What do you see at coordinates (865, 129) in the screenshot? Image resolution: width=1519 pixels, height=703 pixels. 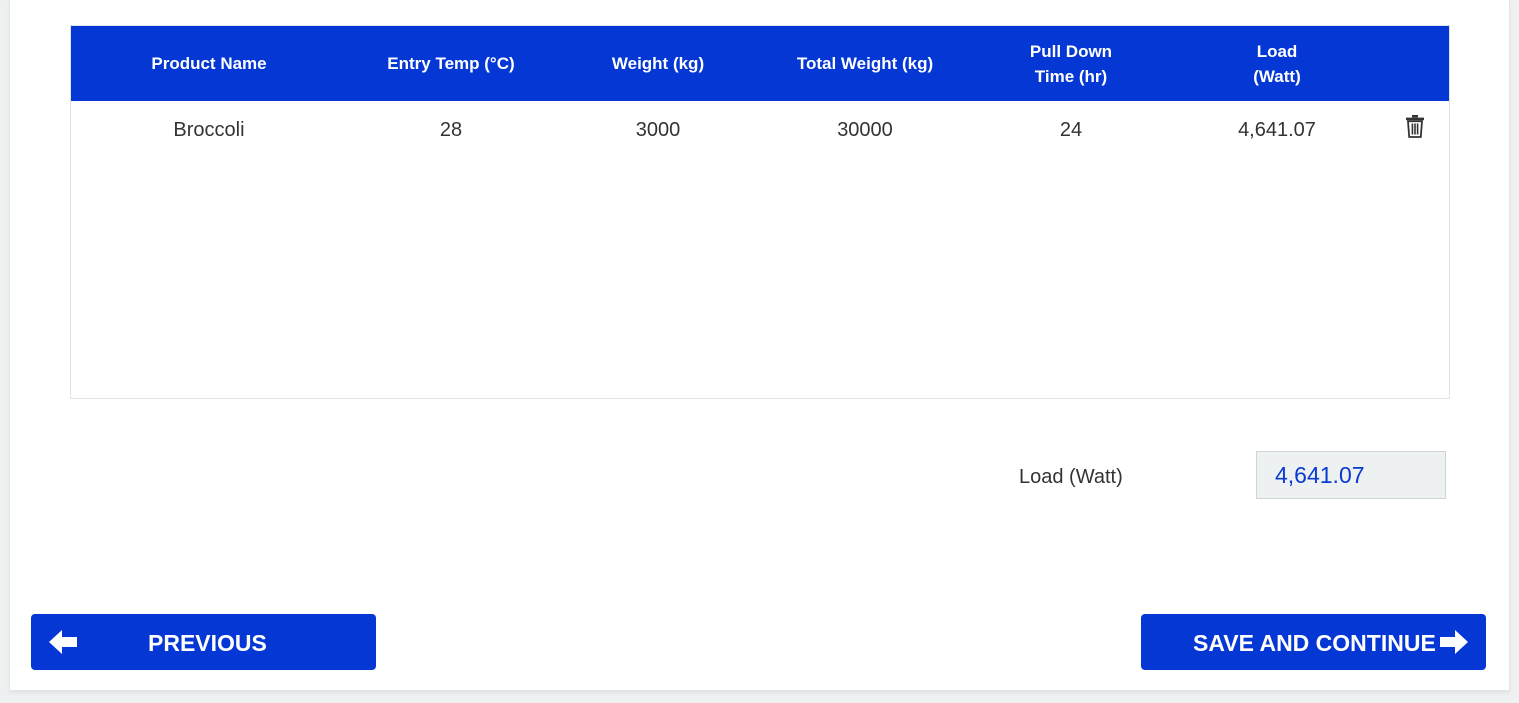 I see `cell-total-weight: 30000` at bounding box center [865, 129].